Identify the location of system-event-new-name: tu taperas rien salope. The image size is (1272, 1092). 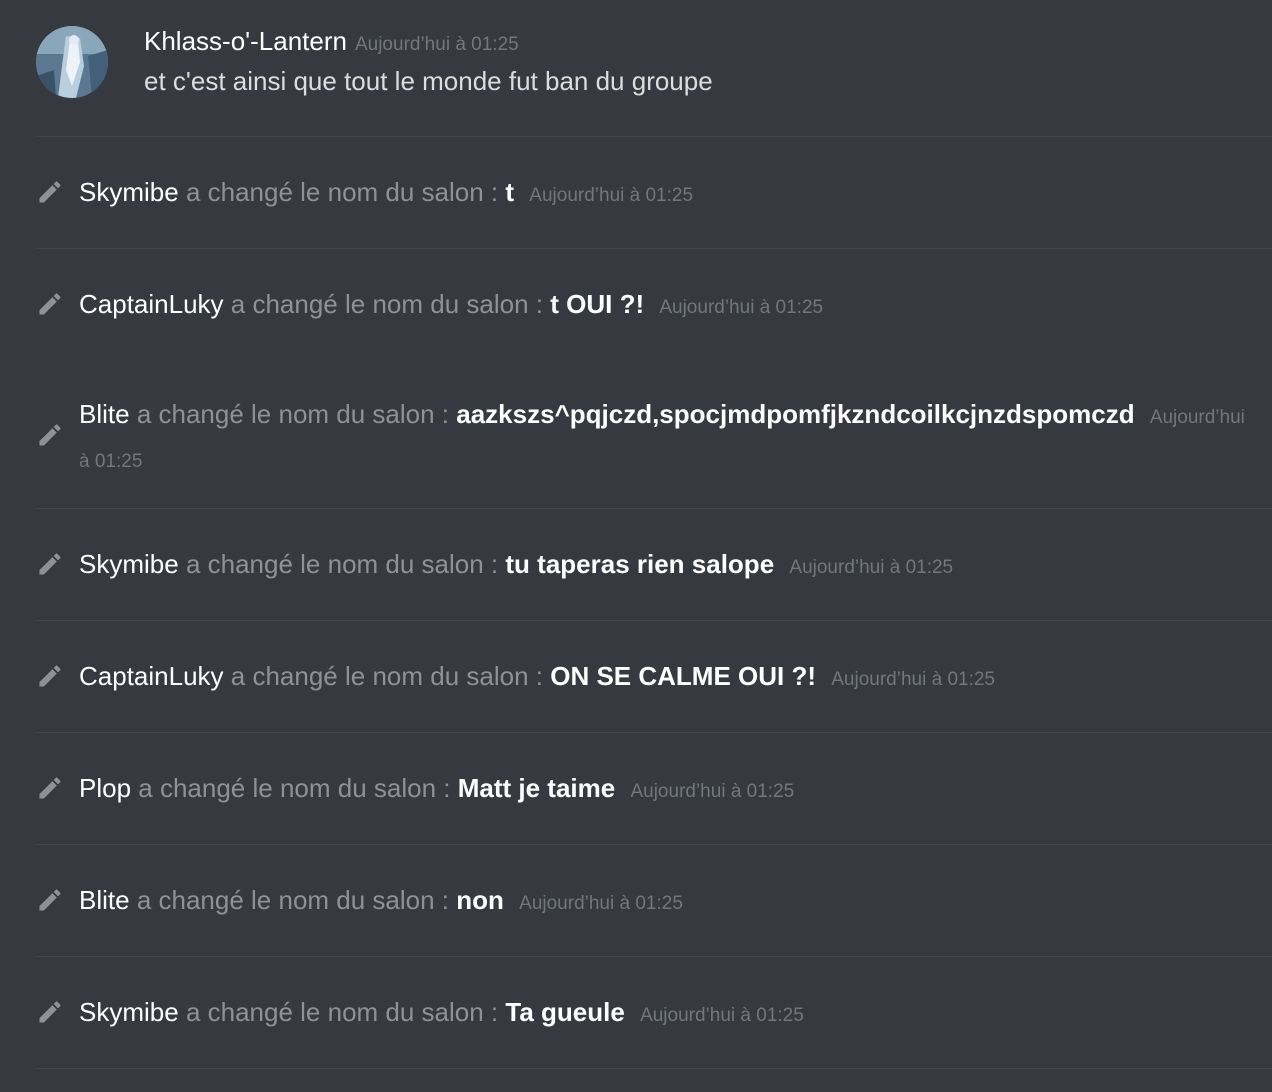
(640, 564).